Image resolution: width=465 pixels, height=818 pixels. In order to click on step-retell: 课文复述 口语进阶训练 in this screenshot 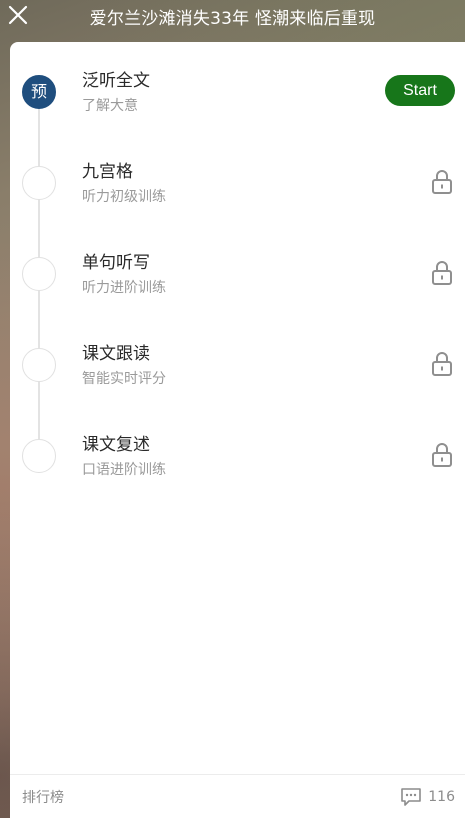, I will do `click(237, 451)`.